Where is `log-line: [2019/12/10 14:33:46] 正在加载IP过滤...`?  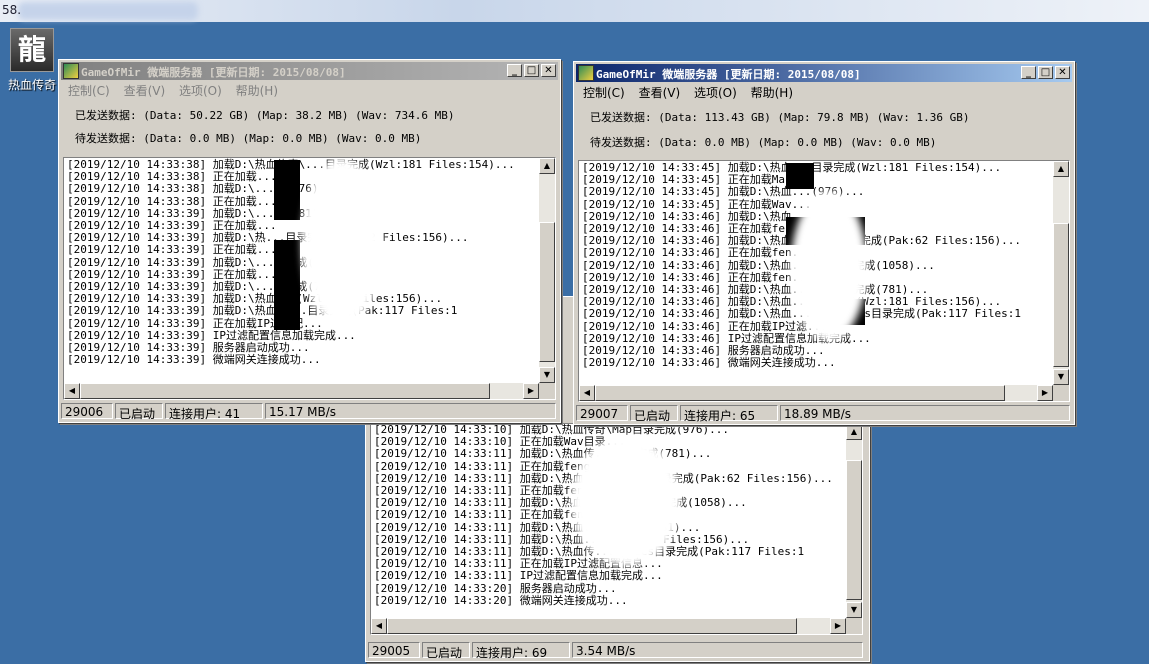 log-line: [2019/12/10 14:33:46] 正在加载IP过滤... is located at coordinates (704, 326).